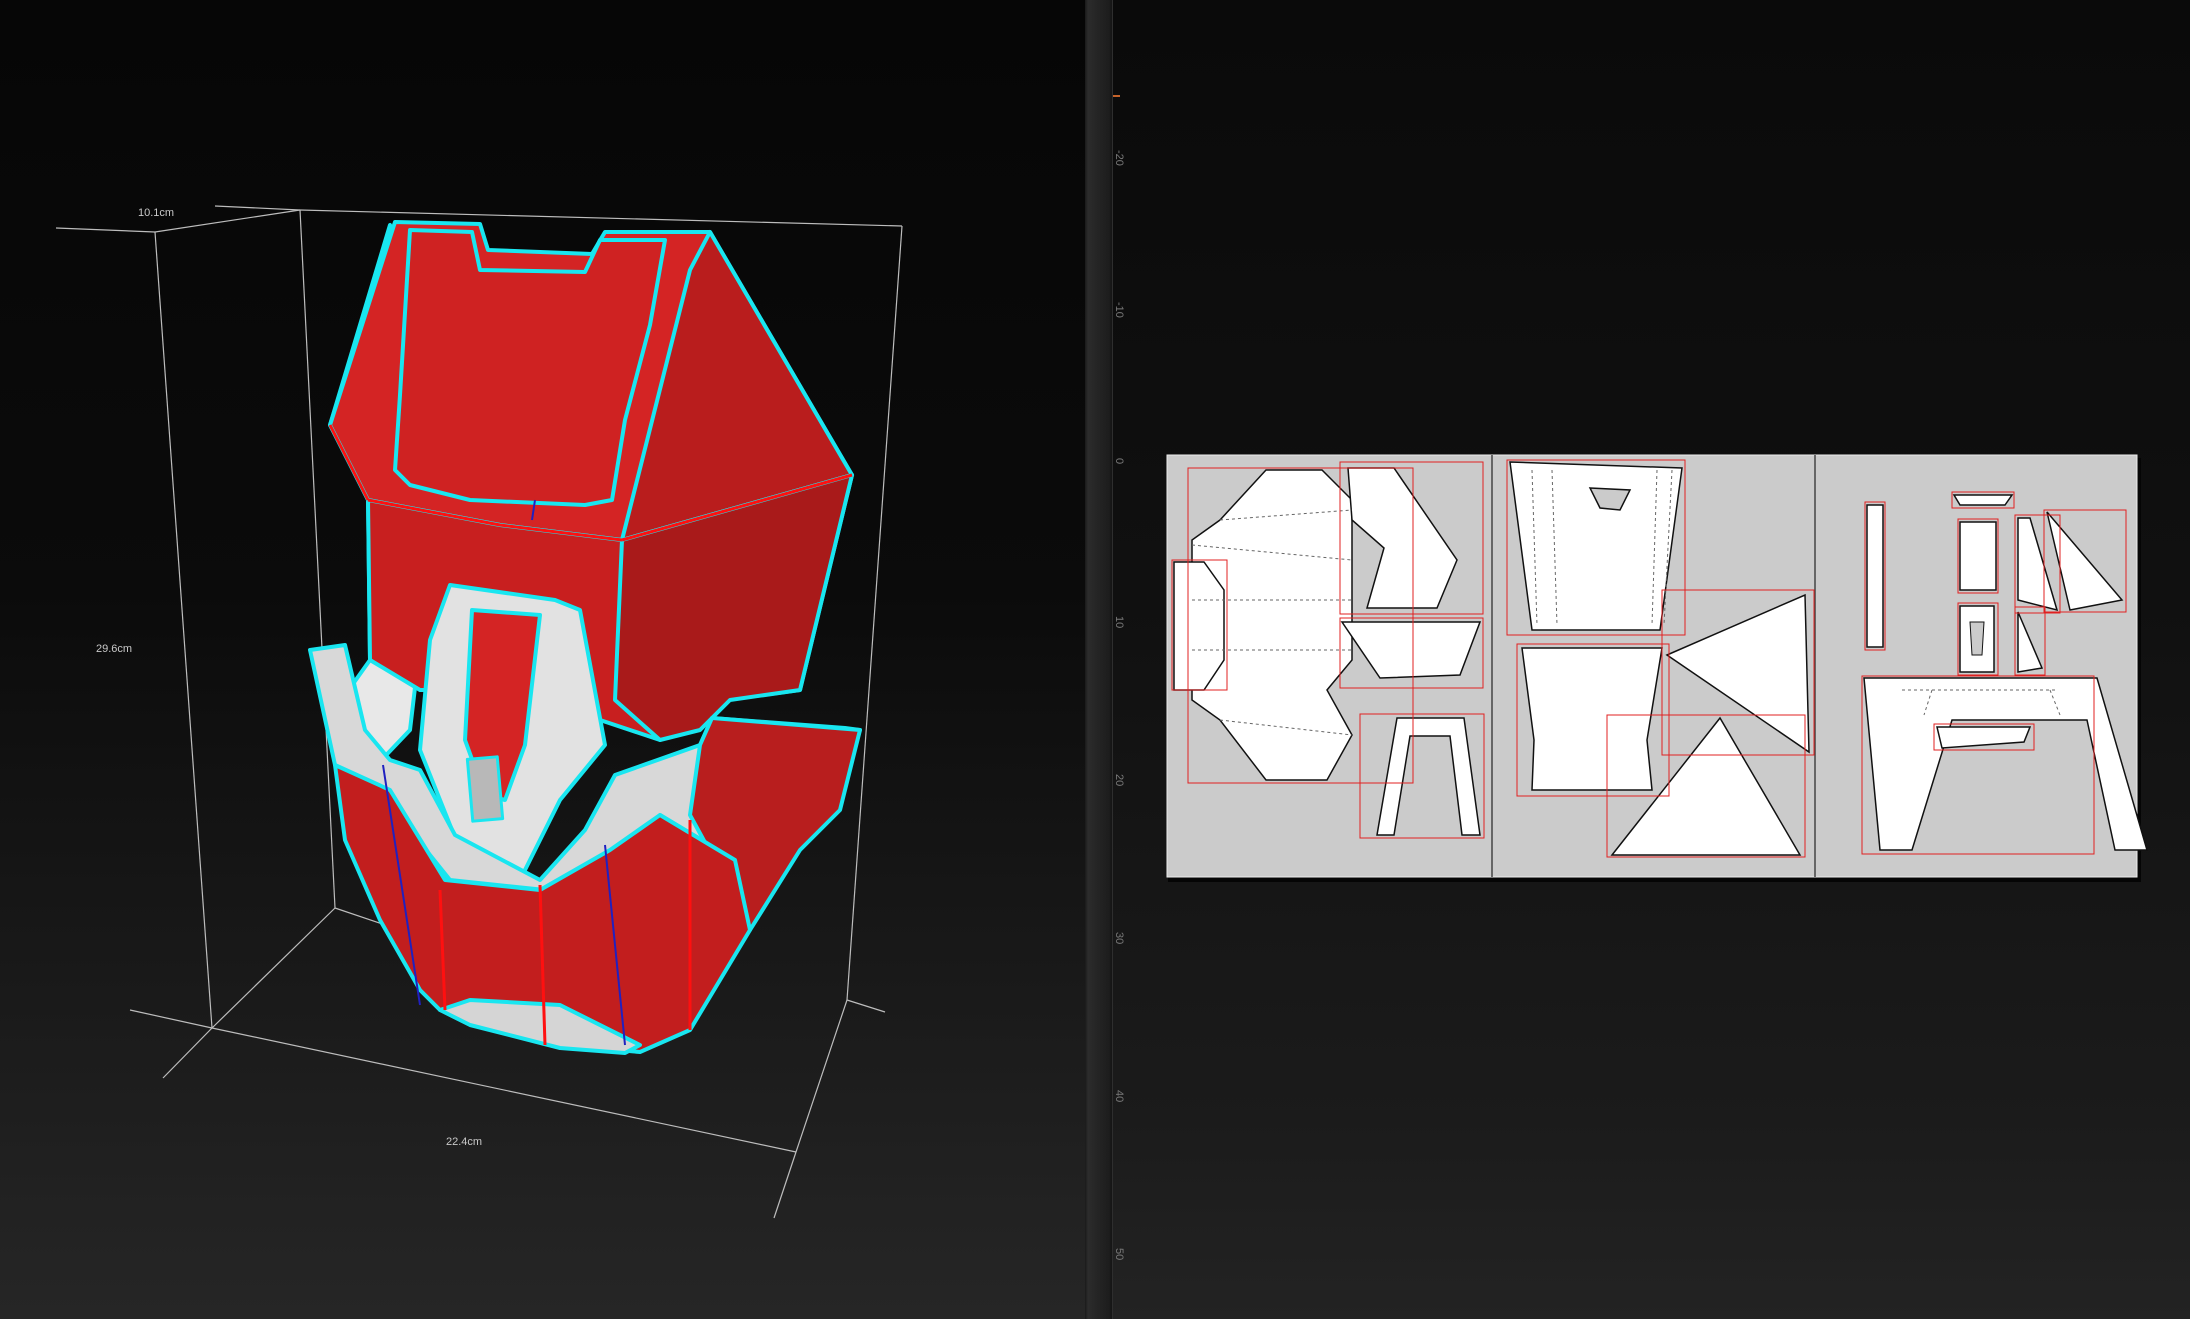 This screenshot has height=1319, width=2190. What do you see at coordinates (1119, 1254) in the screenshot?
I see `ruler-label-50: 50` at bounding box center [1119, 1254].